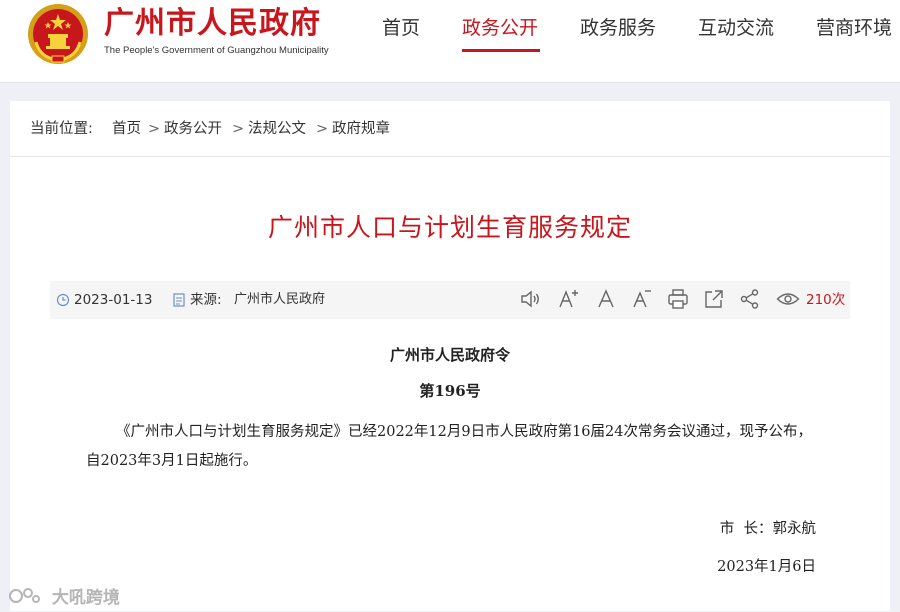  I want to click on nav-item-business-environment: 营商环境, so click(854, 28).